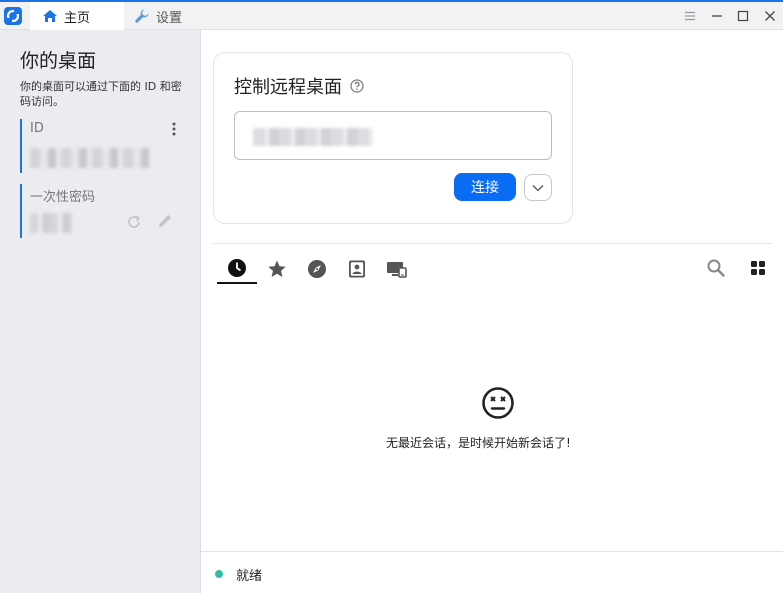 This screenshot has width=783, height=593. What do you see at coordinates (105, 146) in the screenshot?
I see `id-card: ID` at bounding box center [105, 146].